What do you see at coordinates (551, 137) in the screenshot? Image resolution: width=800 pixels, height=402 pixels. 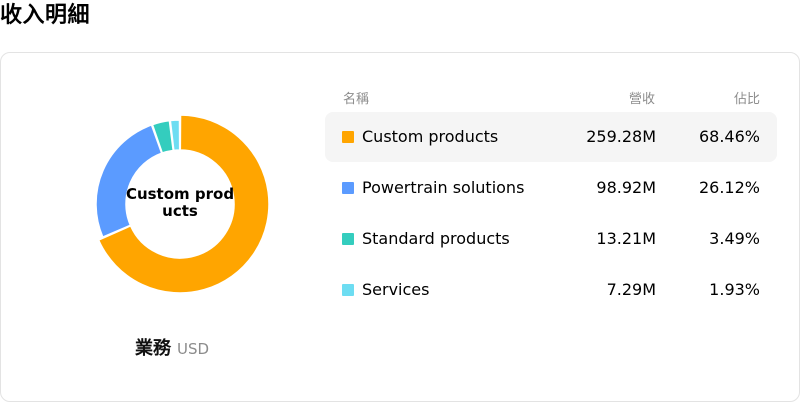 I see `table-row-custom-products: Custom products 259.28M 68.46%` at bounding box center [551, 137].